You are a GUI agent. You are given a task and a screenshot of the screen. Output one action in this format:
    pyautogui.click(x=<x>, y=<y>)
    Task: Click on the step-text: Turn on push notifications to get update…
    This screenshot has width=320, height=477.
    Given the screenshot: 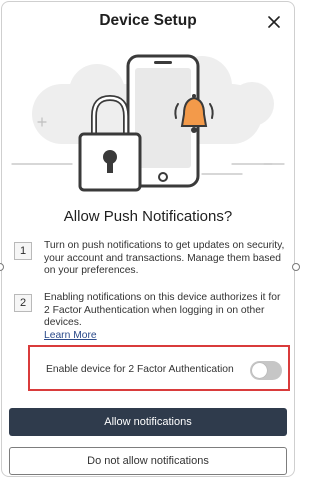 What is the action you would take?
    pyautogui.click(x=164, y=258)
    